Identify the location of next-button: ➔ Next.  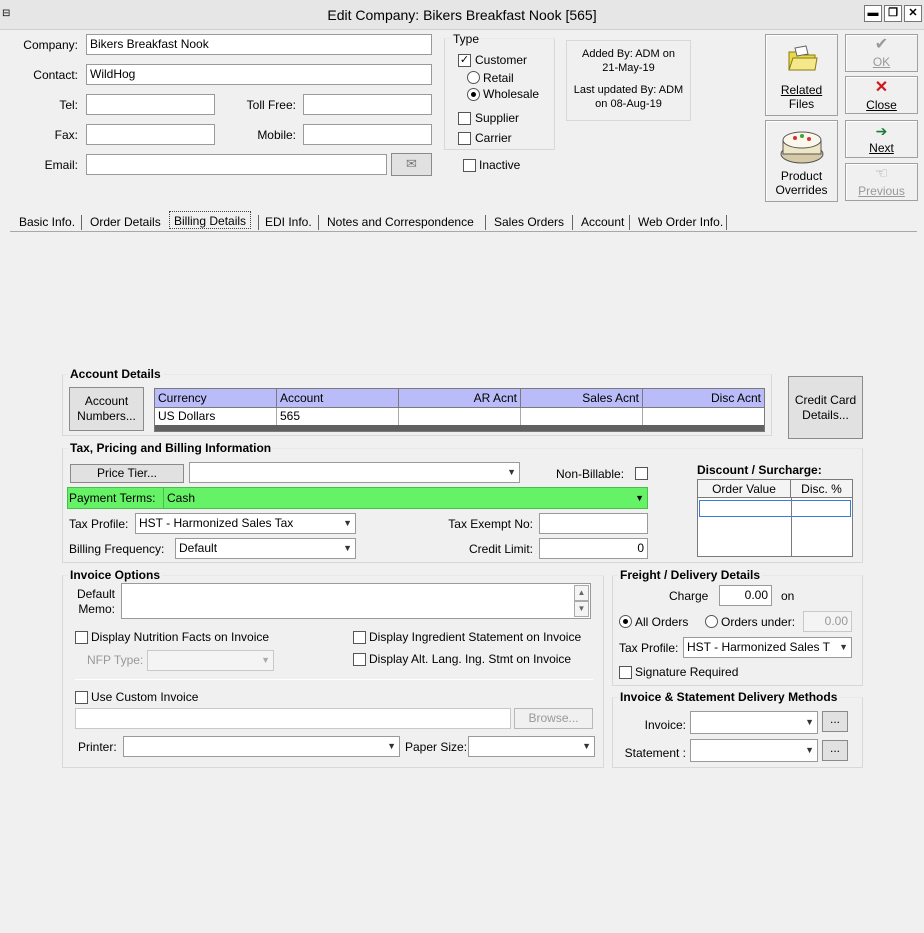
(881, 139).